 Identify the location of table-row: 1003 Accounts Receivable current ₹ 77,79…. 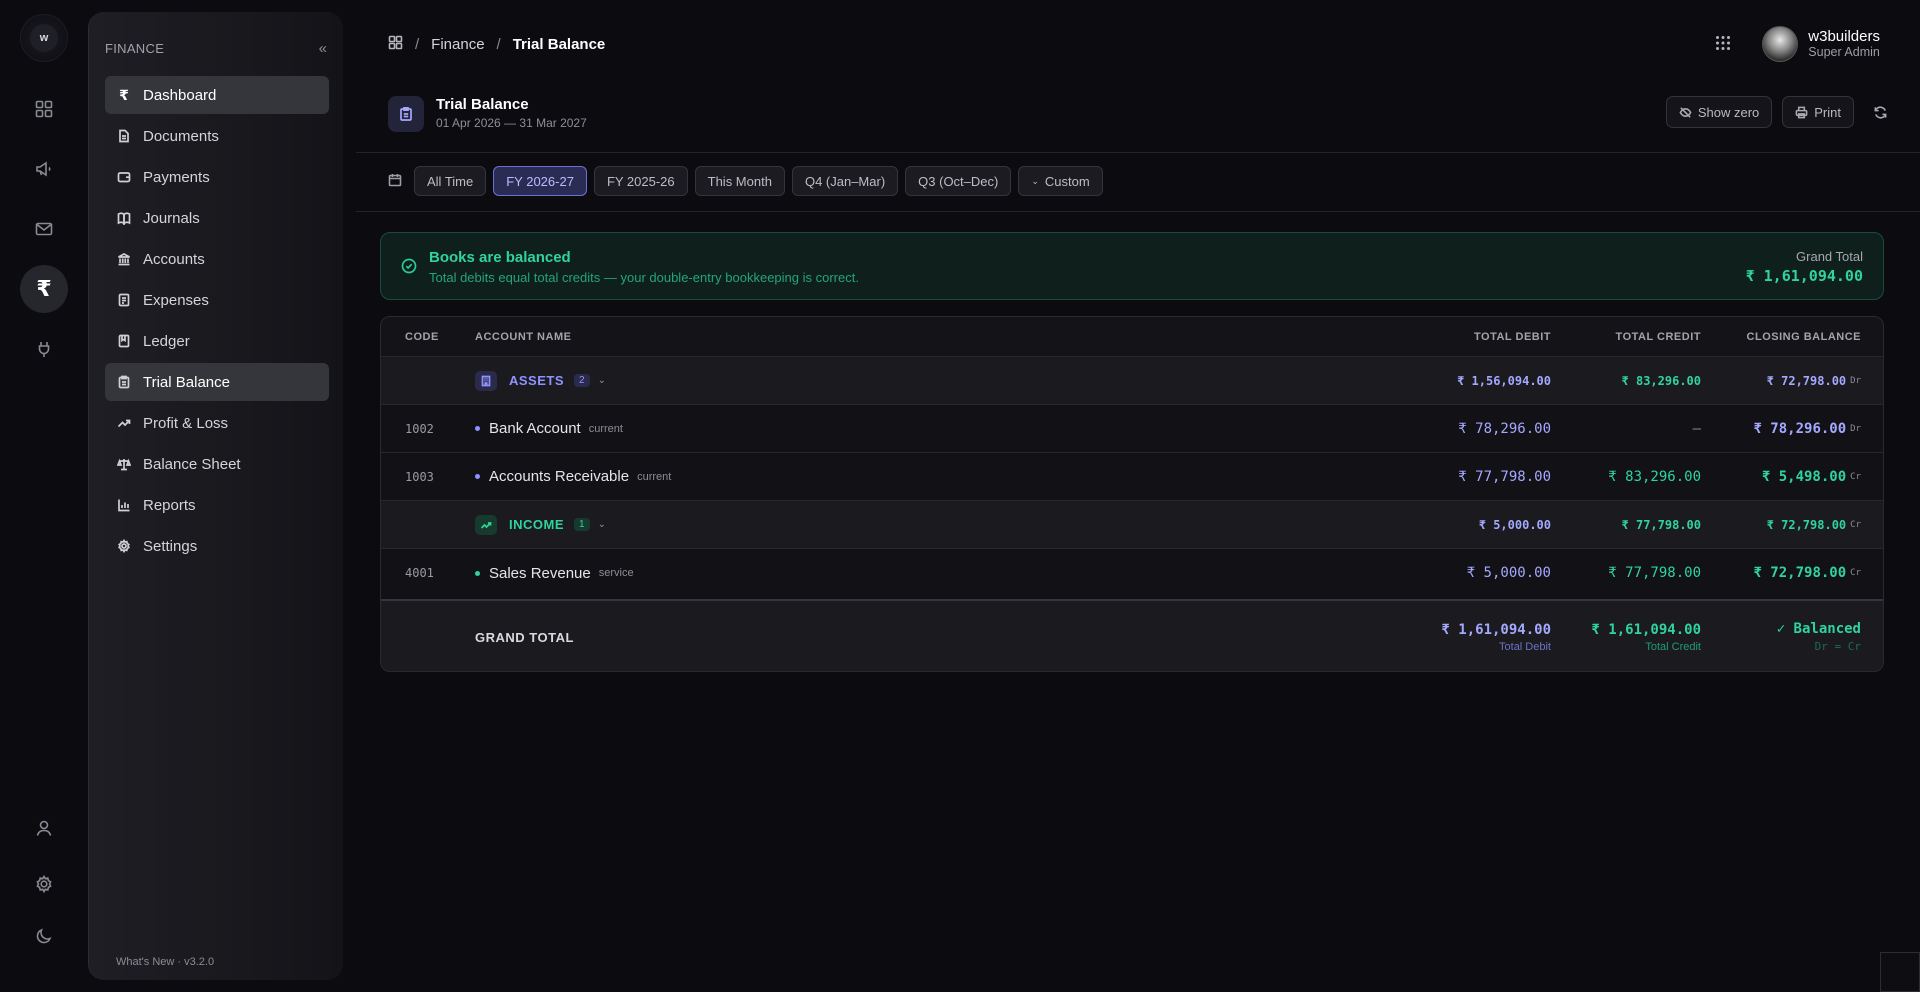
(1132, 477).